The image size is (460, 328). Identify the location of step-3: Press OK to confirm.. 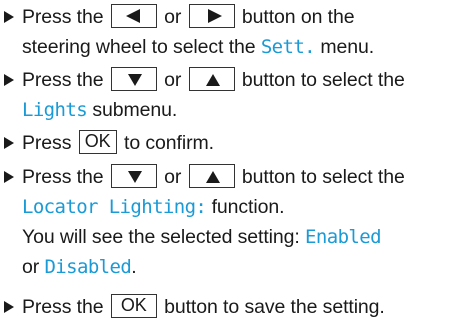
(230, 143).